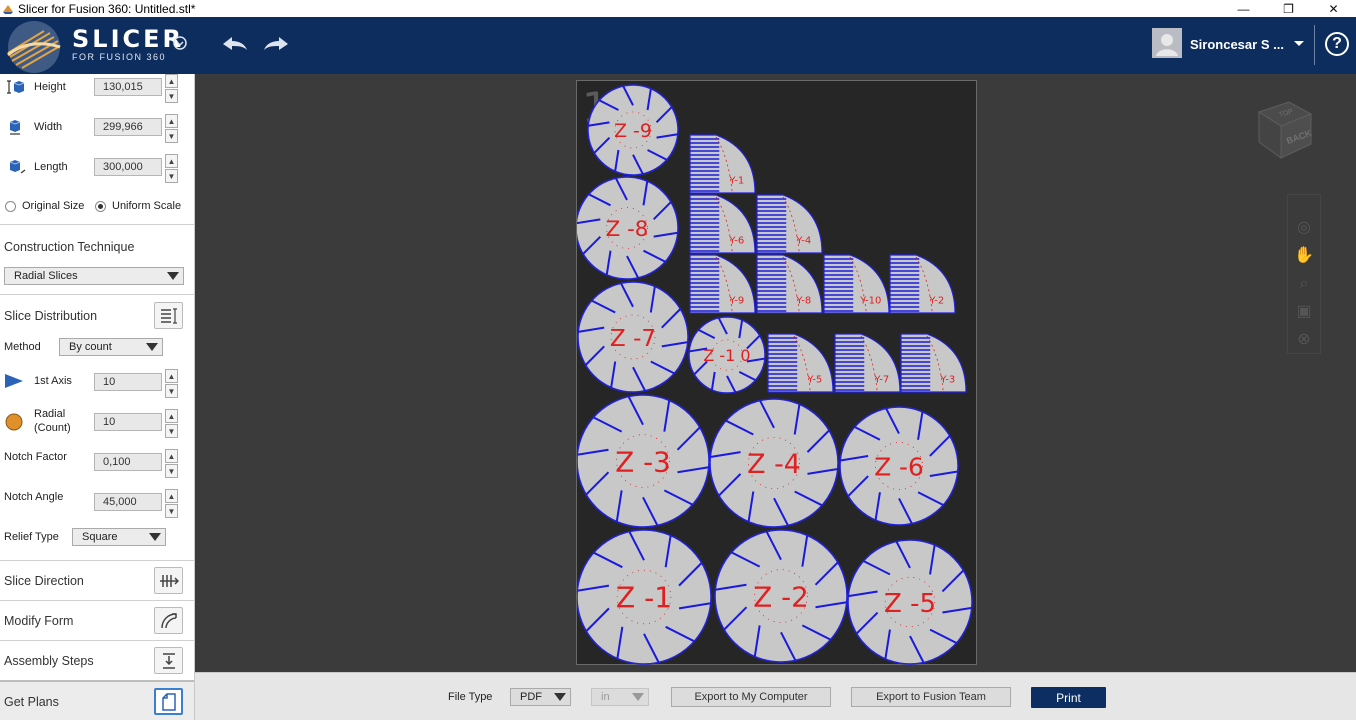 The height and width of the screenshot is (720, 1356). I want to click on quarter-slice-part: Y-9, so click(722, 284).